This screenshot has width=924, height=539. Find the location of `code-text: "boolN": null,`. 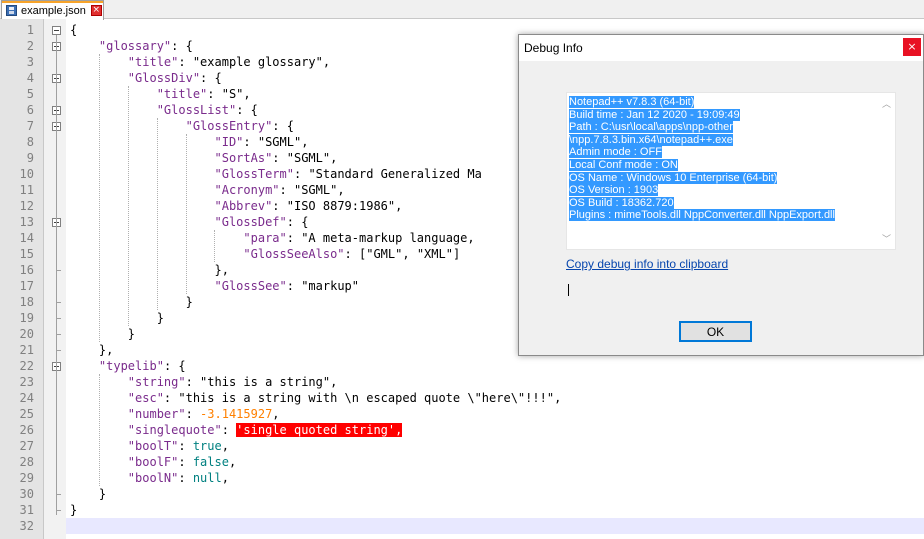

code-text: "boolN": null, is located at coordinates (149, 478).